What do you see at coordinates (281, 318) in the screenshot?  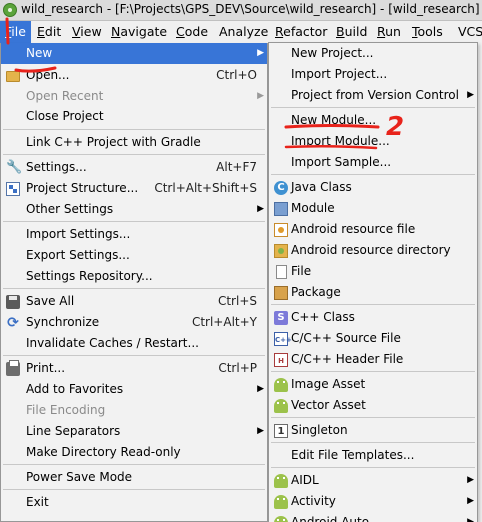 I see `cpp-class-icon: S` at bounding box center [281, 318].